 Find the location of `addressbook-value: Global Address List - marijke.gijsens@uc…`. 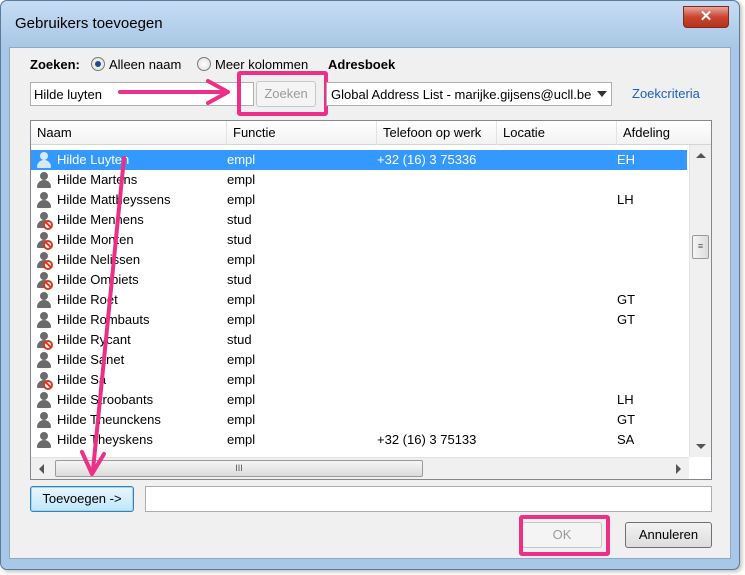

addressbook-value: Global Address List - marijke.gijsens@uc… is located at coordinates (461, 94).